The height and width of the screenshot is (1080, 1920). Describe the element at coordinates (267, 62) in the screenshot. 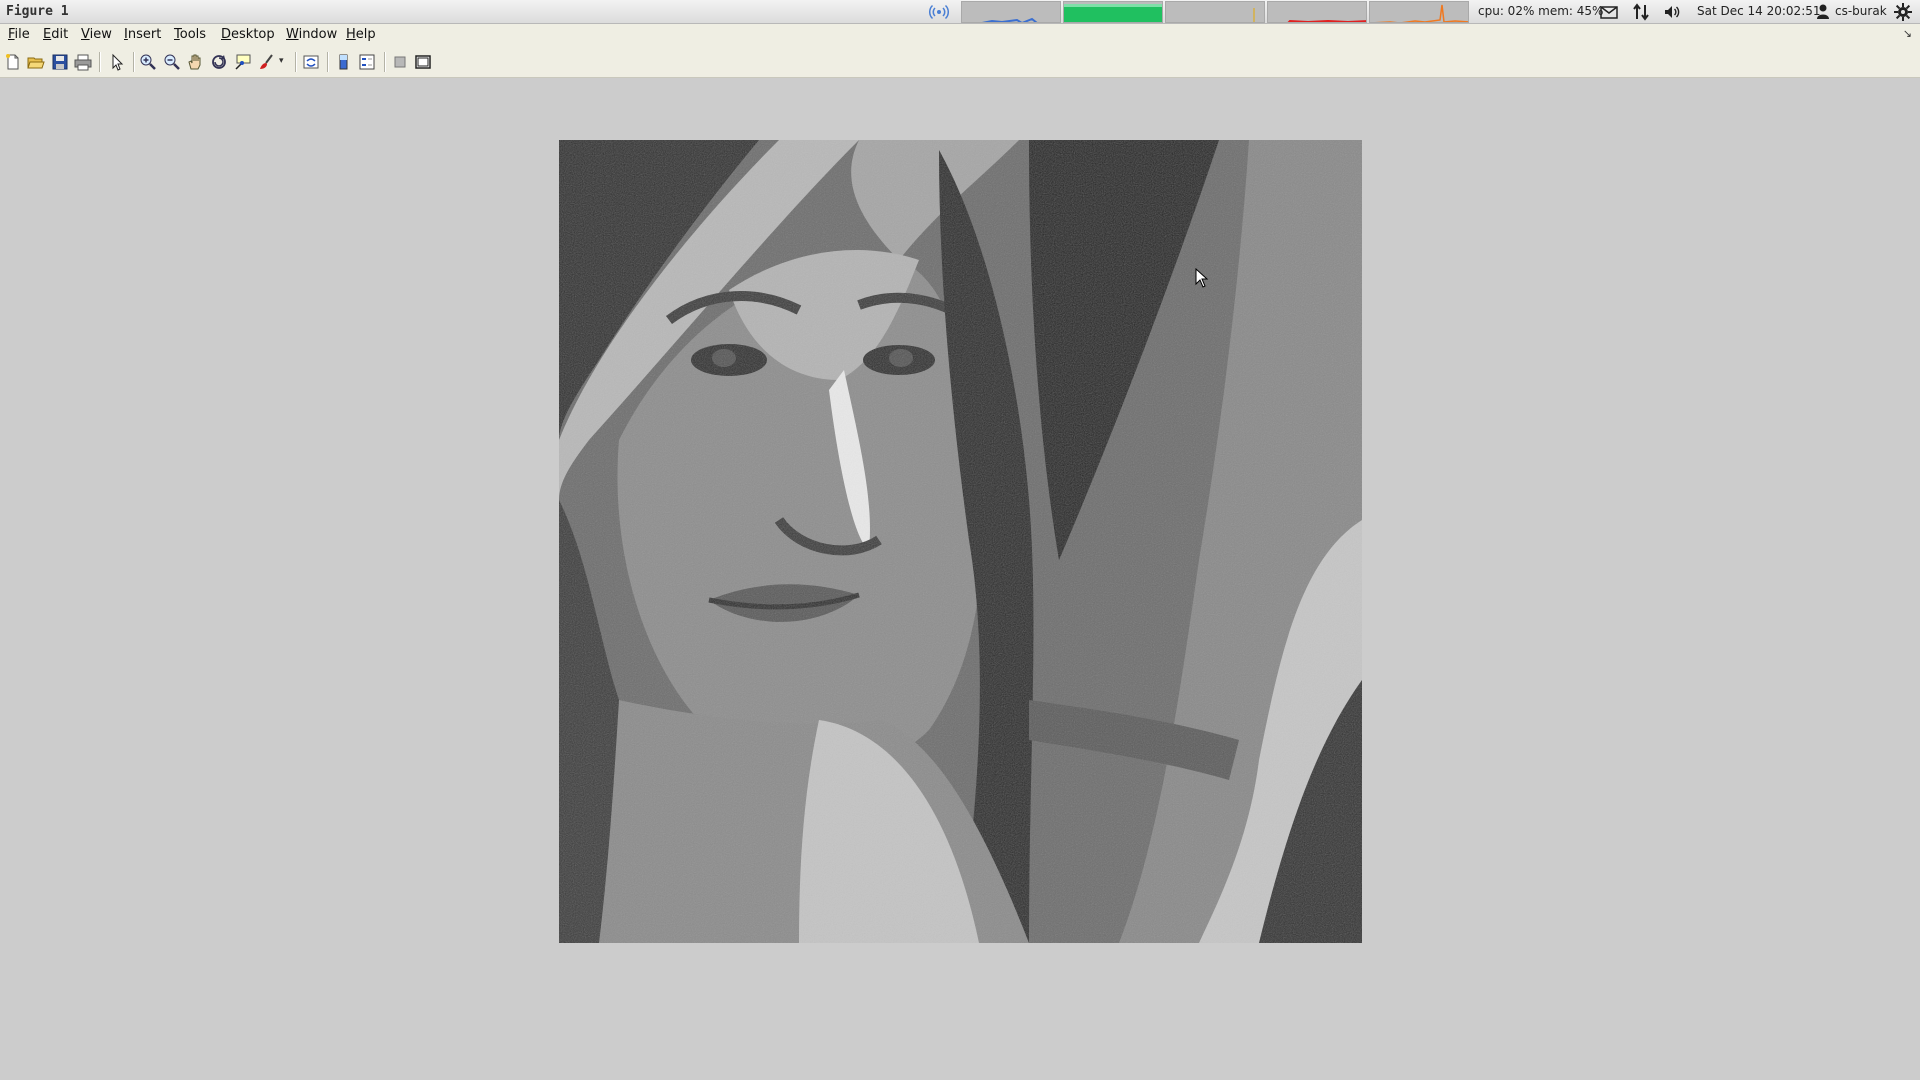

I see `brush-icon` at that location.